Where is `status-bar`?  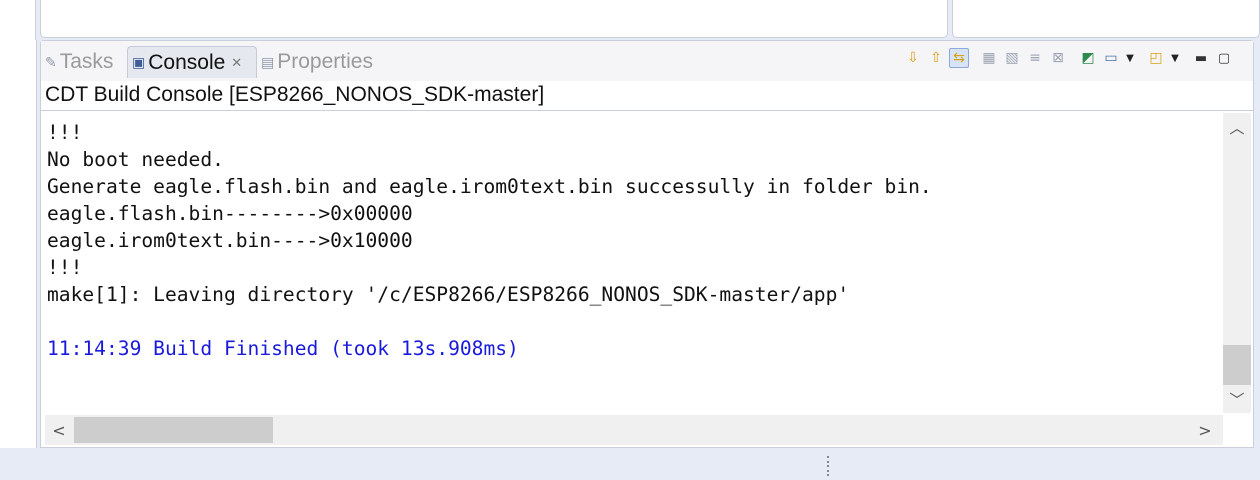
status-bar is located at coordinates (630, 464).